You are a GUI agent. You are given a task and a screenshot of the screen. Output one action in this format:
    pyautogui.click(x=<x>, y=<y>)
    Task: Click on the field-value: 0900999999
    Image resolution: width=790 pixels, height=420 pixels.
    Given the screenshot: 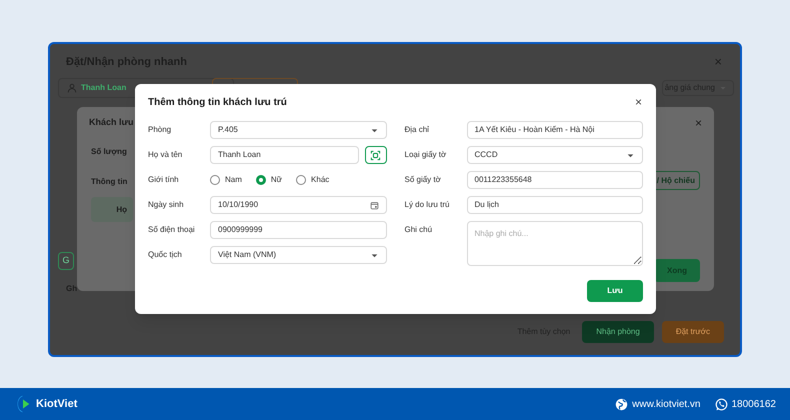 What is the action you would take?
    pyautogui.click(x=240, y=230)
    